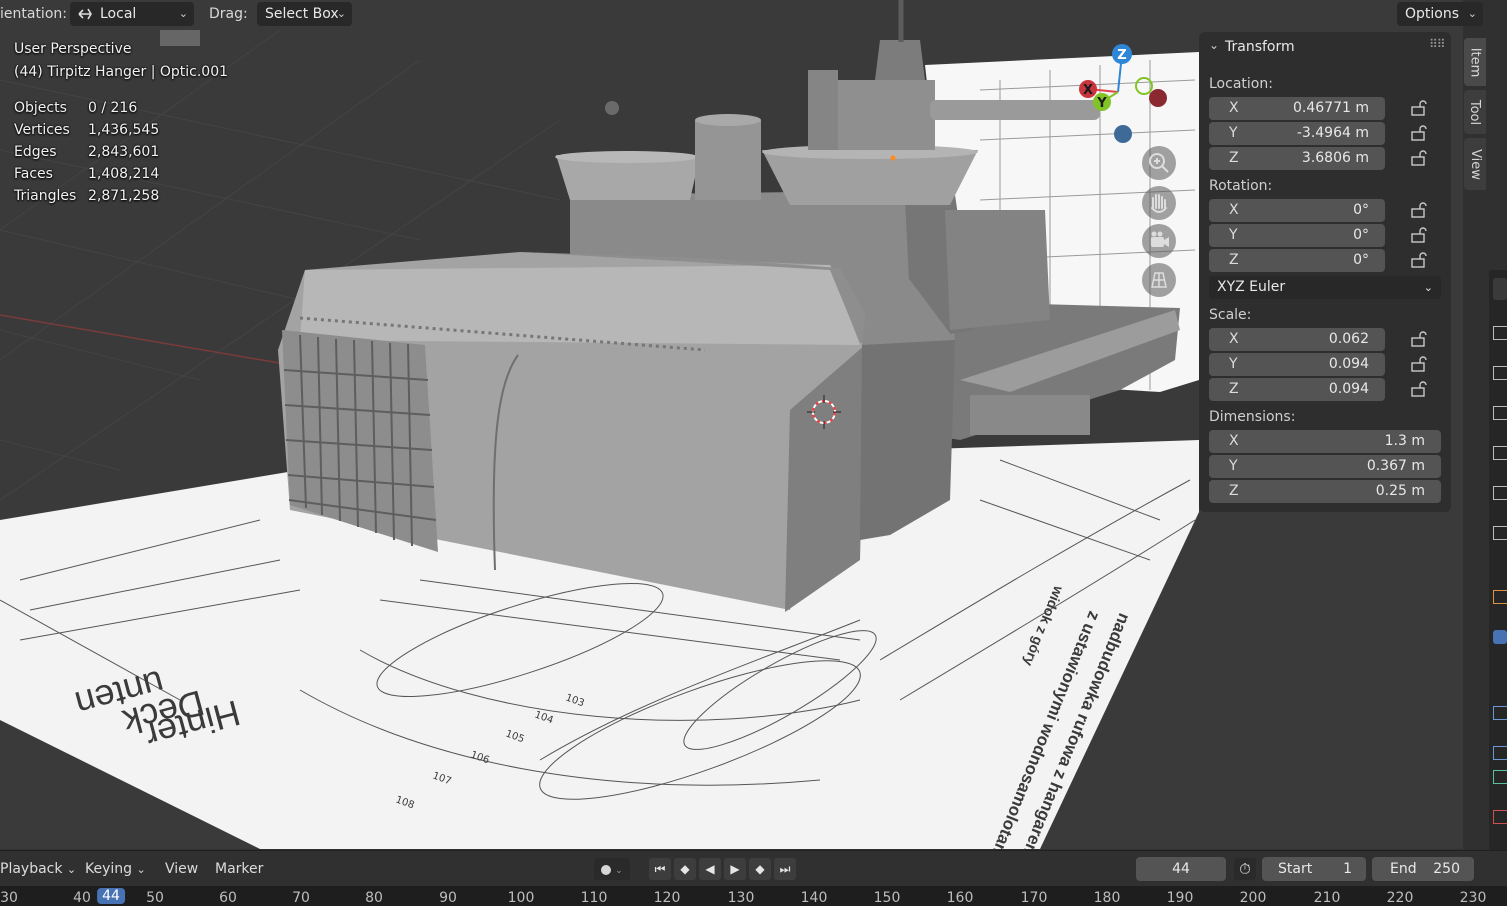 The width and height of the screenshot is (1507, 906). Describe the element at coordinates (960, 898) in the screenshot. I see `frame-tick: 160` at that location.